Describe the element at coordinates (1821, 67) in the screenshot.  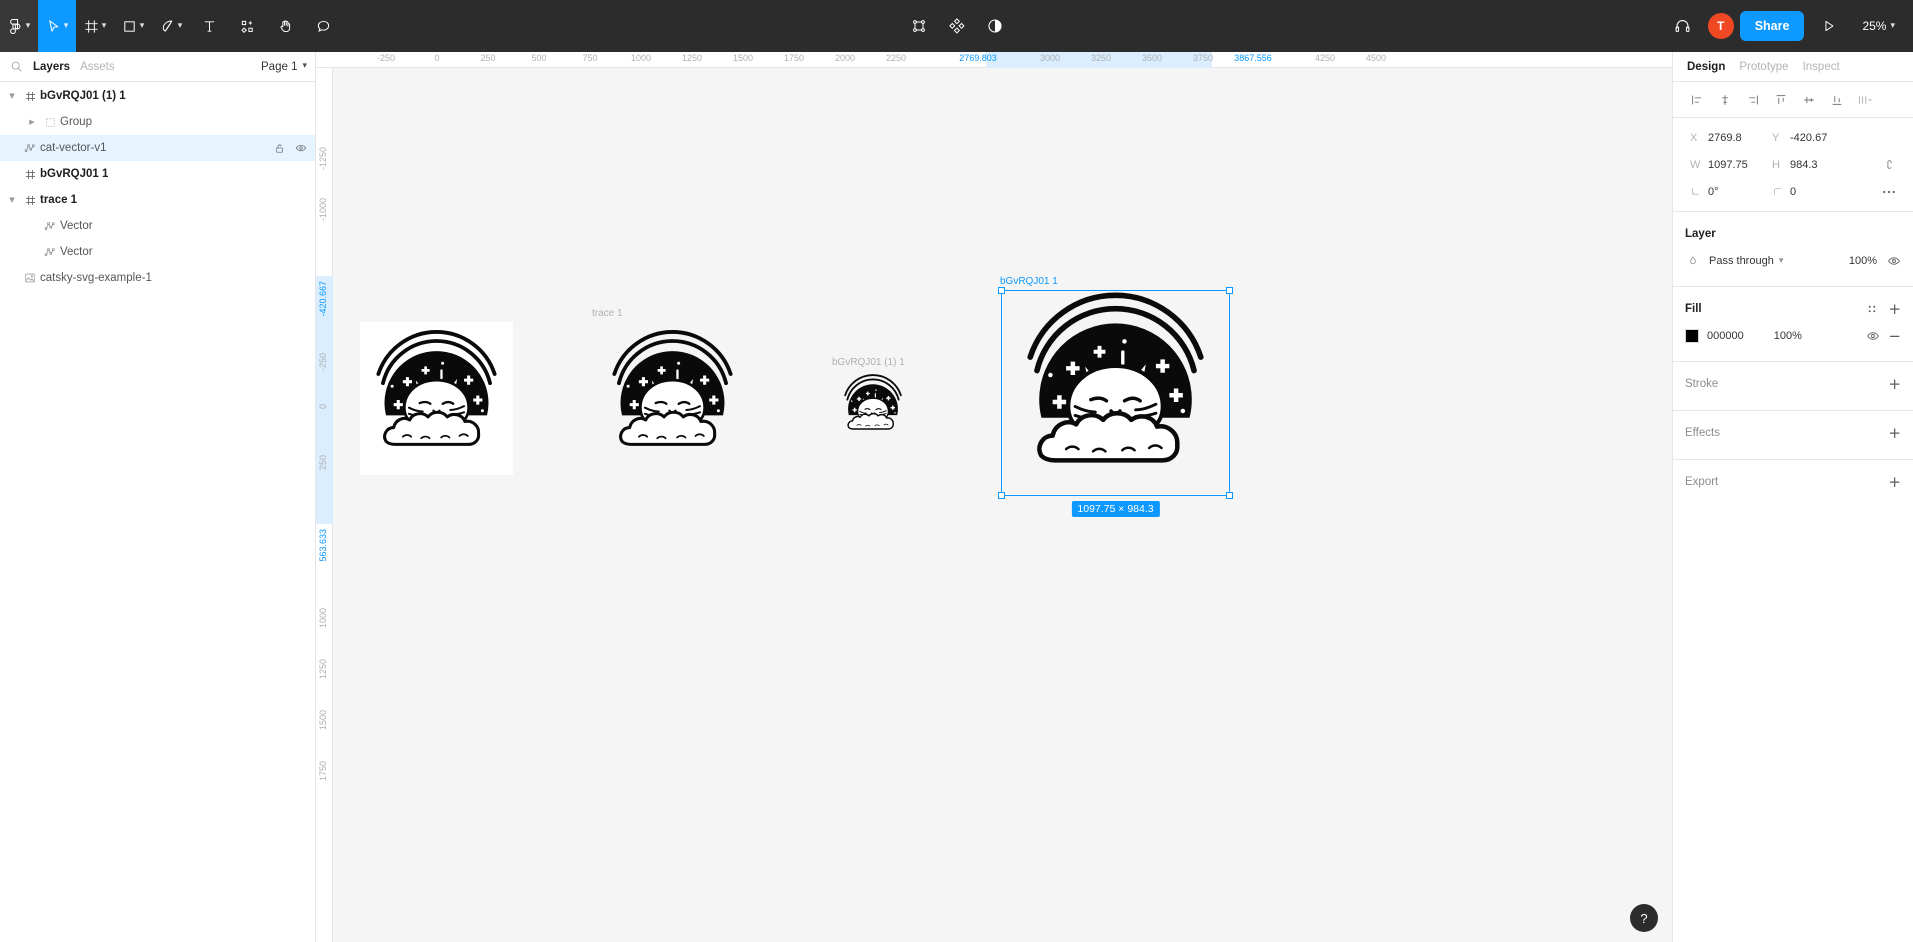
I see `tab-inspect: Inspect` at that location.